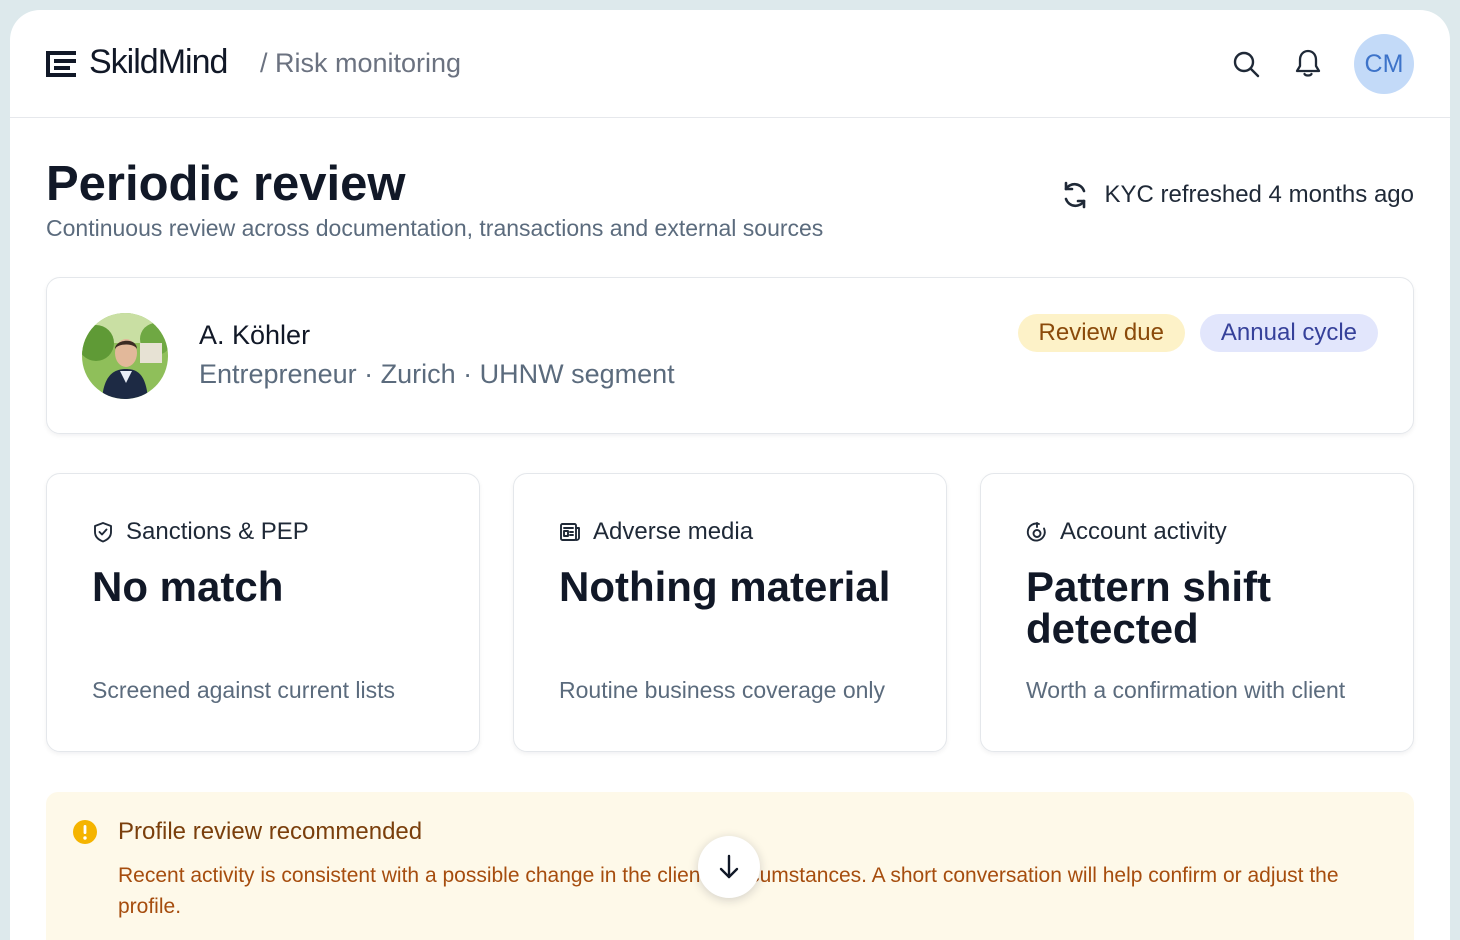  I want to click on metric-note: Worth a confirmation with client, so click(1186, 690).